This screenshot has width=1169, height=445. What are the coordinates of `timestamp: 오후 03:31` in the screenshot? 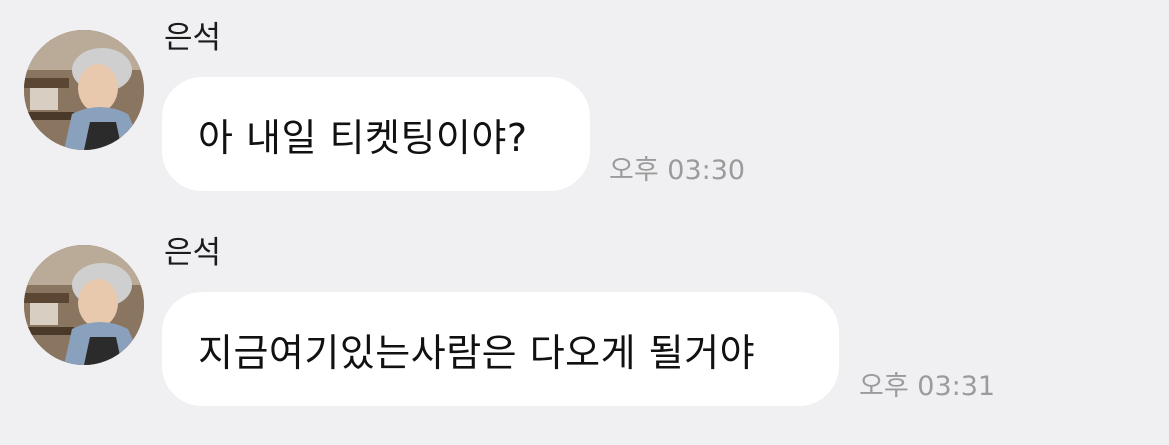 It's located at (927, 386).